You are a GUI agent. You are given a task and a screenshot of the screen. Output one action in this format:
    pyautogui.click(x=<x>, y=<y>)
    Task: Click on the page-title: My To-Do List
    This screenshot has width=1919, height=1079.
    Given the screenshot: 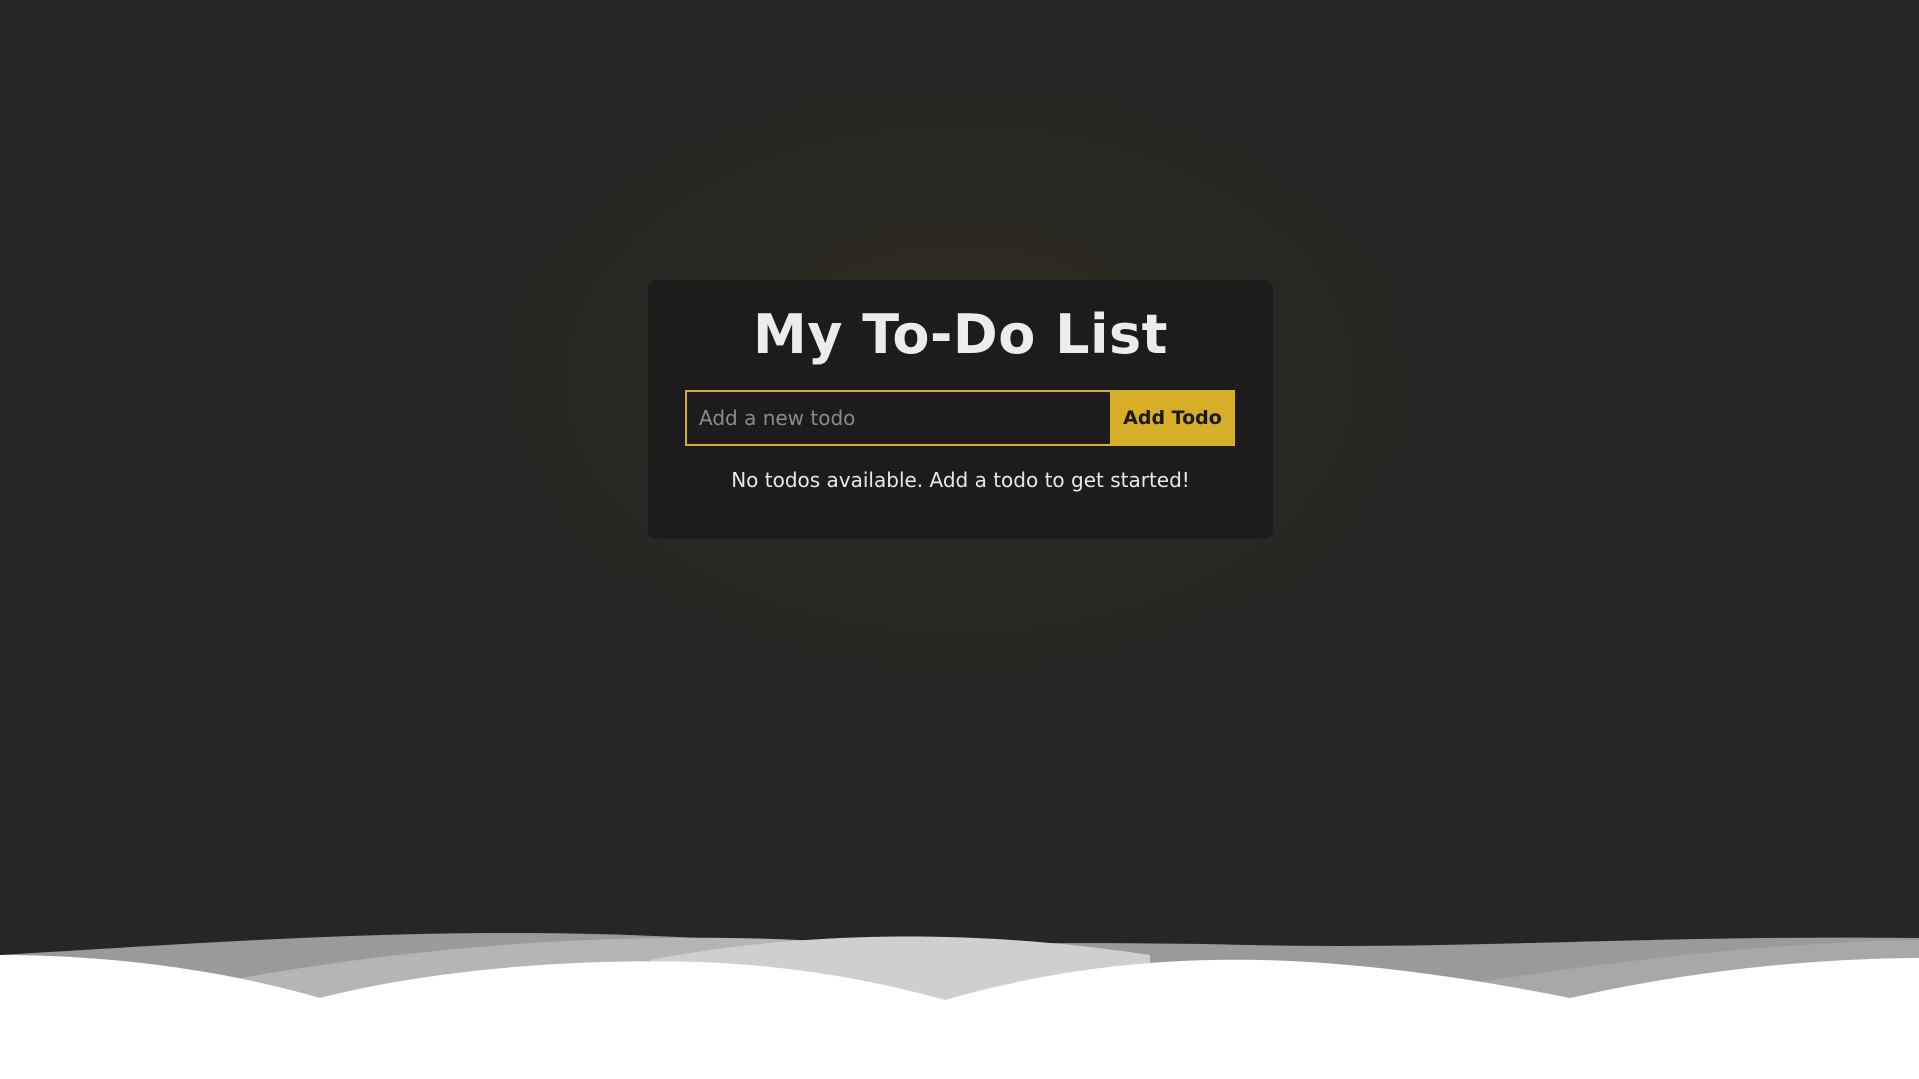 What is the action you would take?
    pyautogui.click(x=960, y=334)
    